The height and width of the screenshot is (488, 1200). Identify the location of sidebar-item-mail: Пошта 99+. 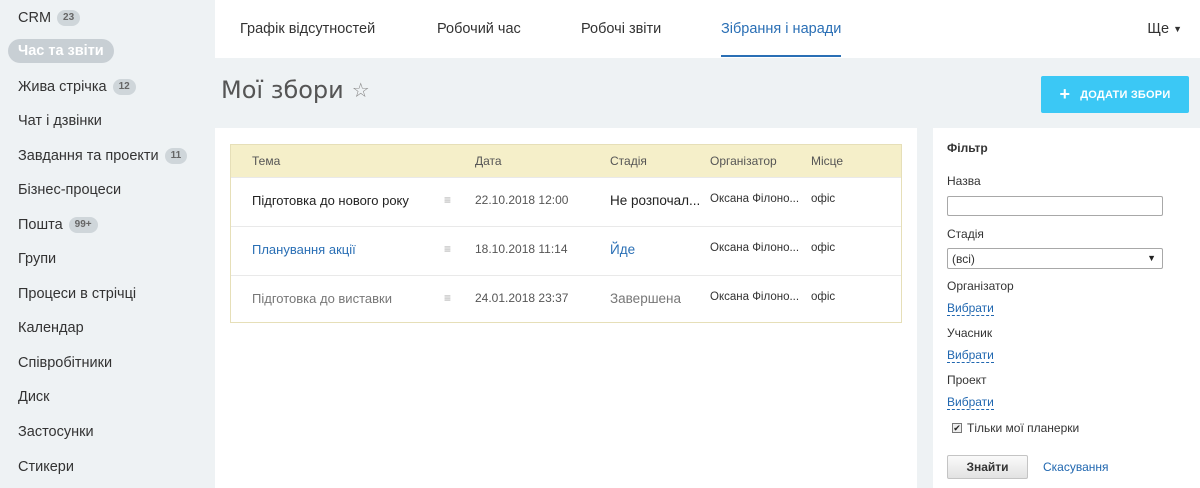
(58, 225).